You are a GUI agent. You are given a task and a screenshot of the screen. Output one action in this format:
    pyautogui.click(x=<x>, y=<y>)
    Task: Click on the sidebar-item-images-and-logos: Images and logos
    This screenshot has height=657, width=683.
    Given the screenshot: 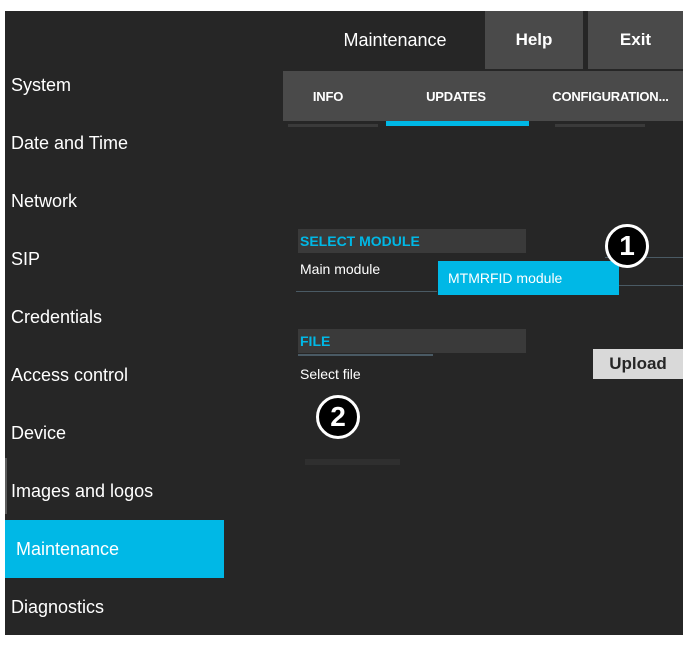 What is the action you would take?
    pyautogui.click(x=114, y=491)
    